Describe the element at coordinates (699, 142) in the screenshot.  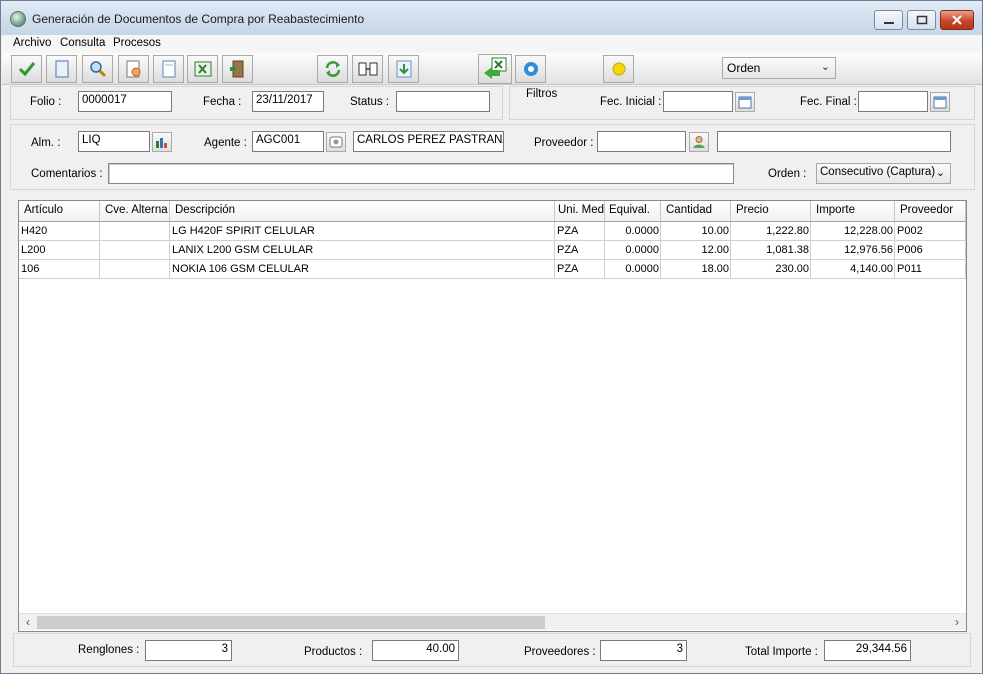
I see `proveedor-lookup-button` at that location.